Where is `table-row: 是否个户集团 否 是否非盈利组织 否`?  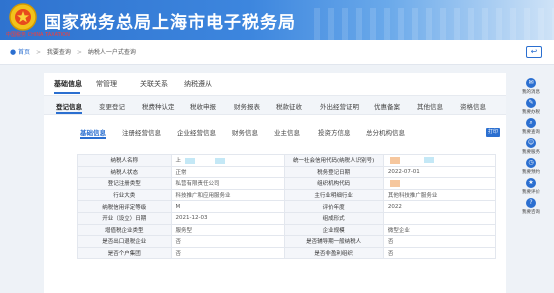 table-row: 是否个户集团 否 是否非盈利组织 否 is located at coordinates (287, 253).